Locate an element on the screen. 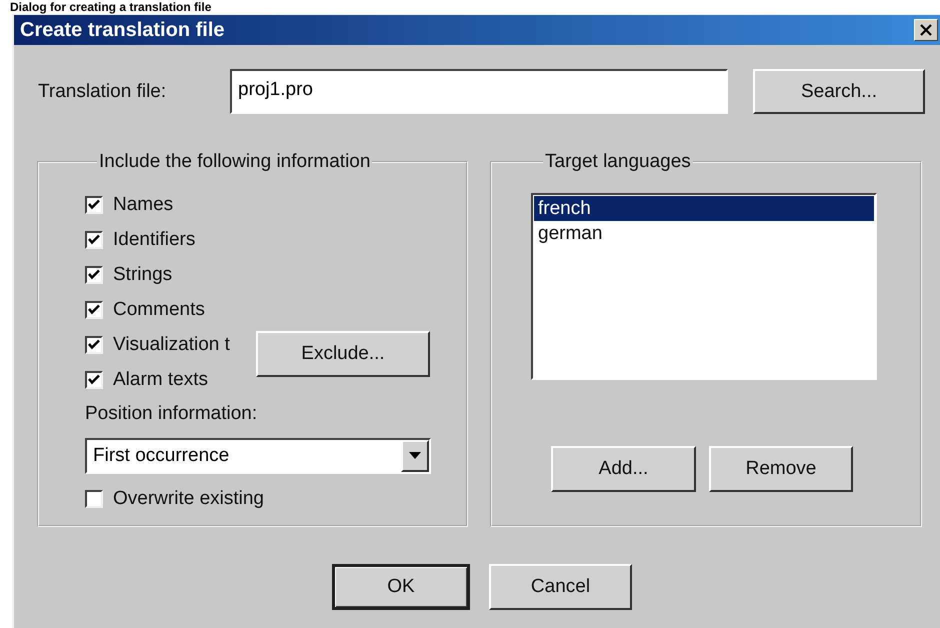  remove-button: Remove is located at coordinates (781, 469).